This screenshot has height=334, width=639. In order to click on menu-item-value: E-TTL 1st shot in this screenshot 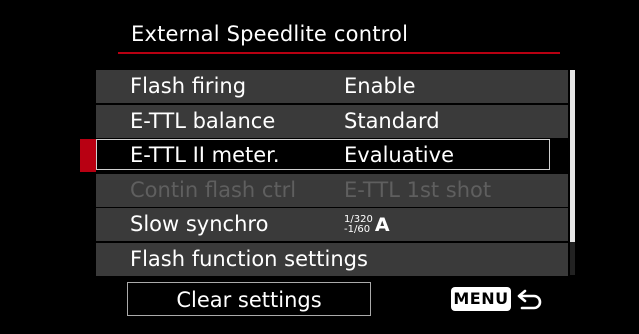, I will do `click(418, 190)`.